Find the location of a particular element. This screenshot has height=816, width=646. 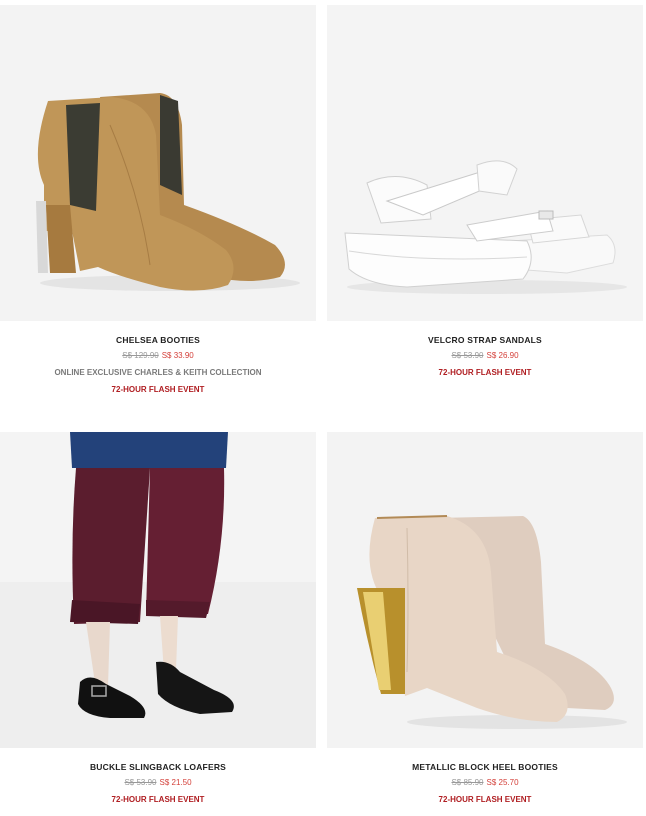

product-prices: S$ 53.90 S$ 21.50 is located at coordinates (158, 783).